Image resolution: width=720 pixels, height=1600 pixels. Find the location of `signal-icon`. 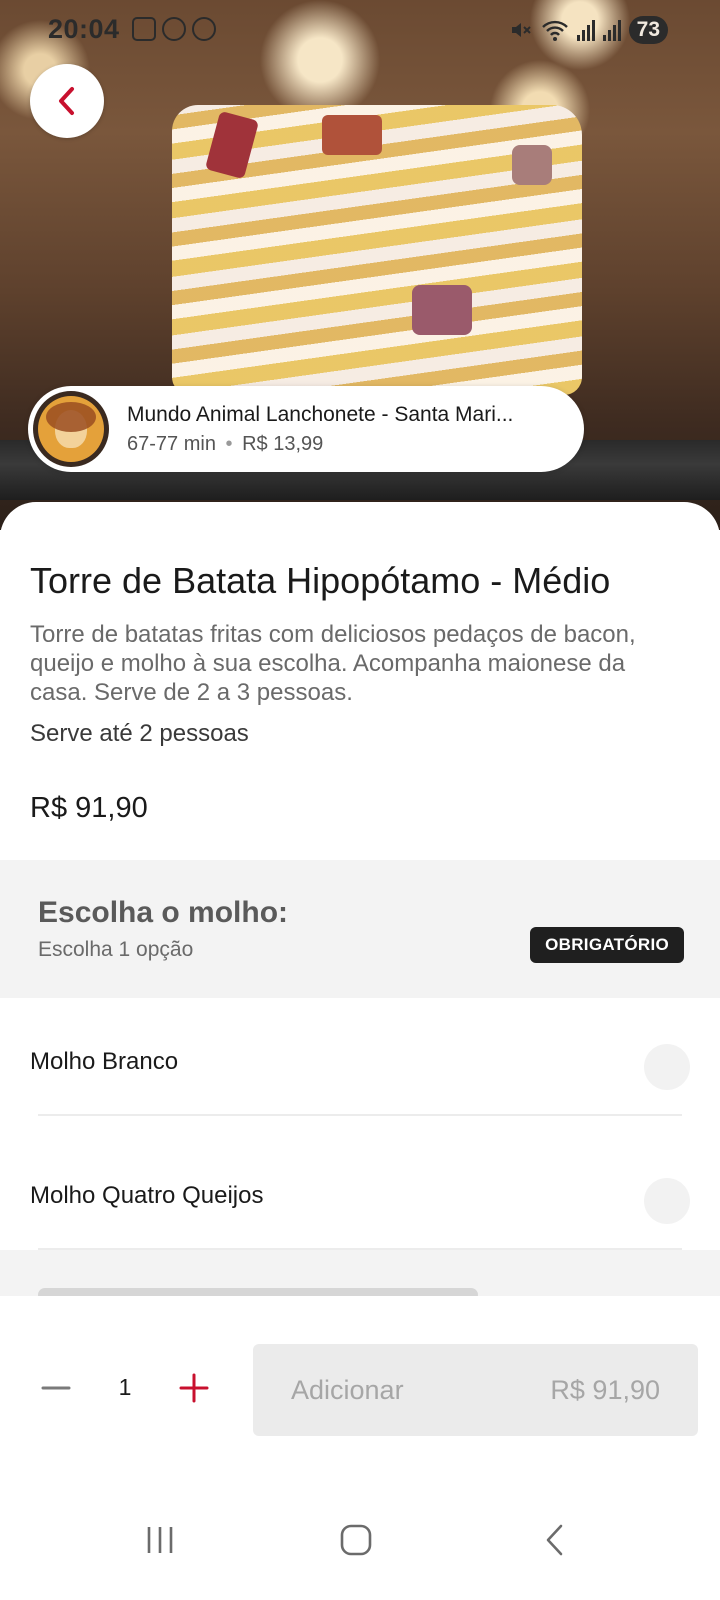

signal-icon is located at coordinates (585, 30).